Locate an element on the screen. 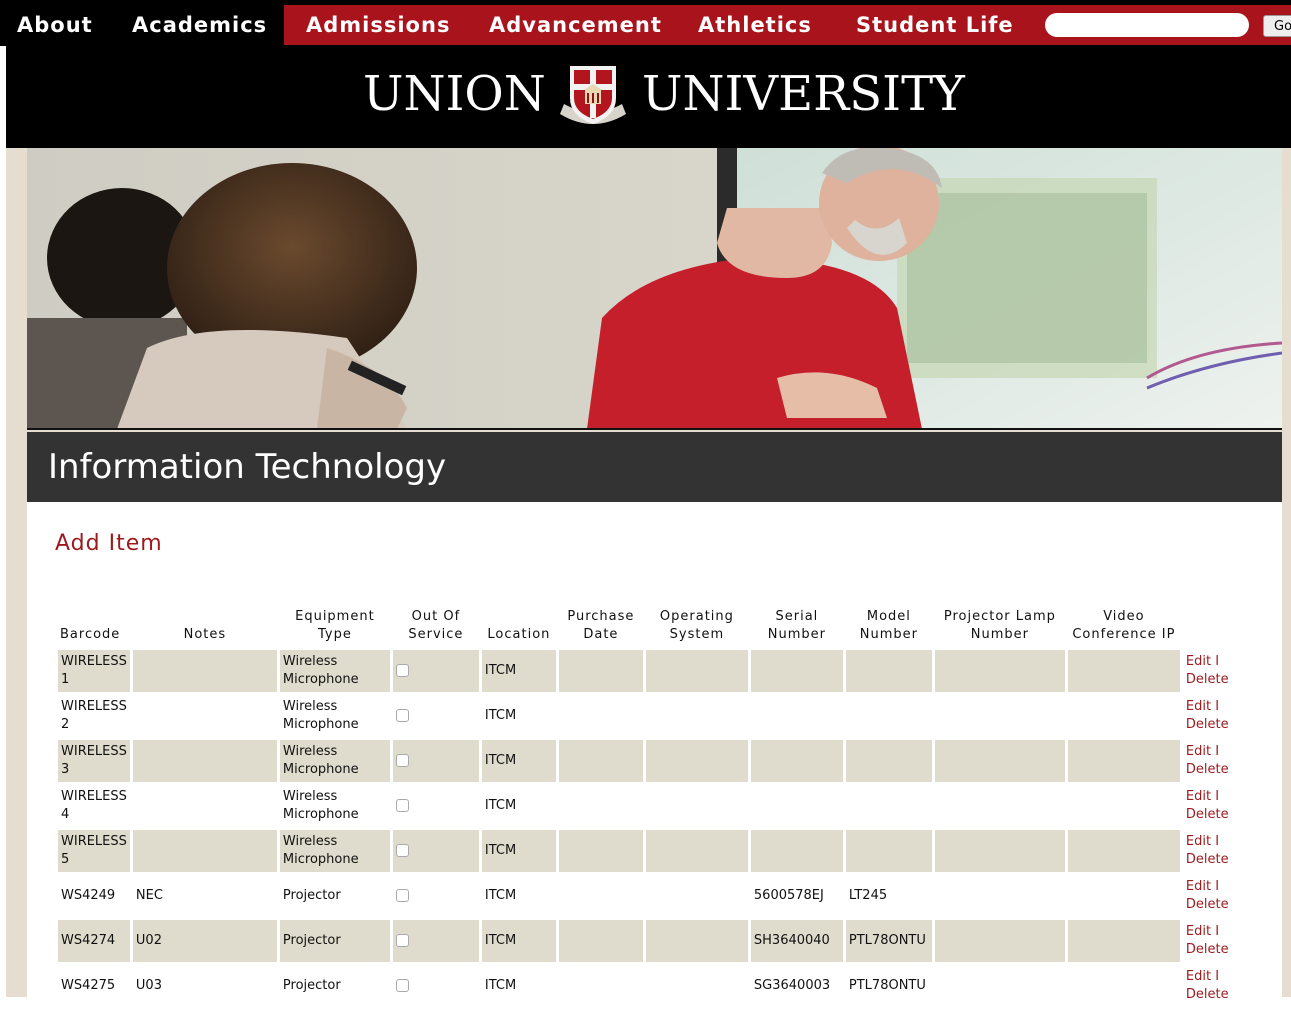 The width and height of the screenshot is (1291, 1010). nav-item-athletics: Athletics is located at coordinates (755, 25).